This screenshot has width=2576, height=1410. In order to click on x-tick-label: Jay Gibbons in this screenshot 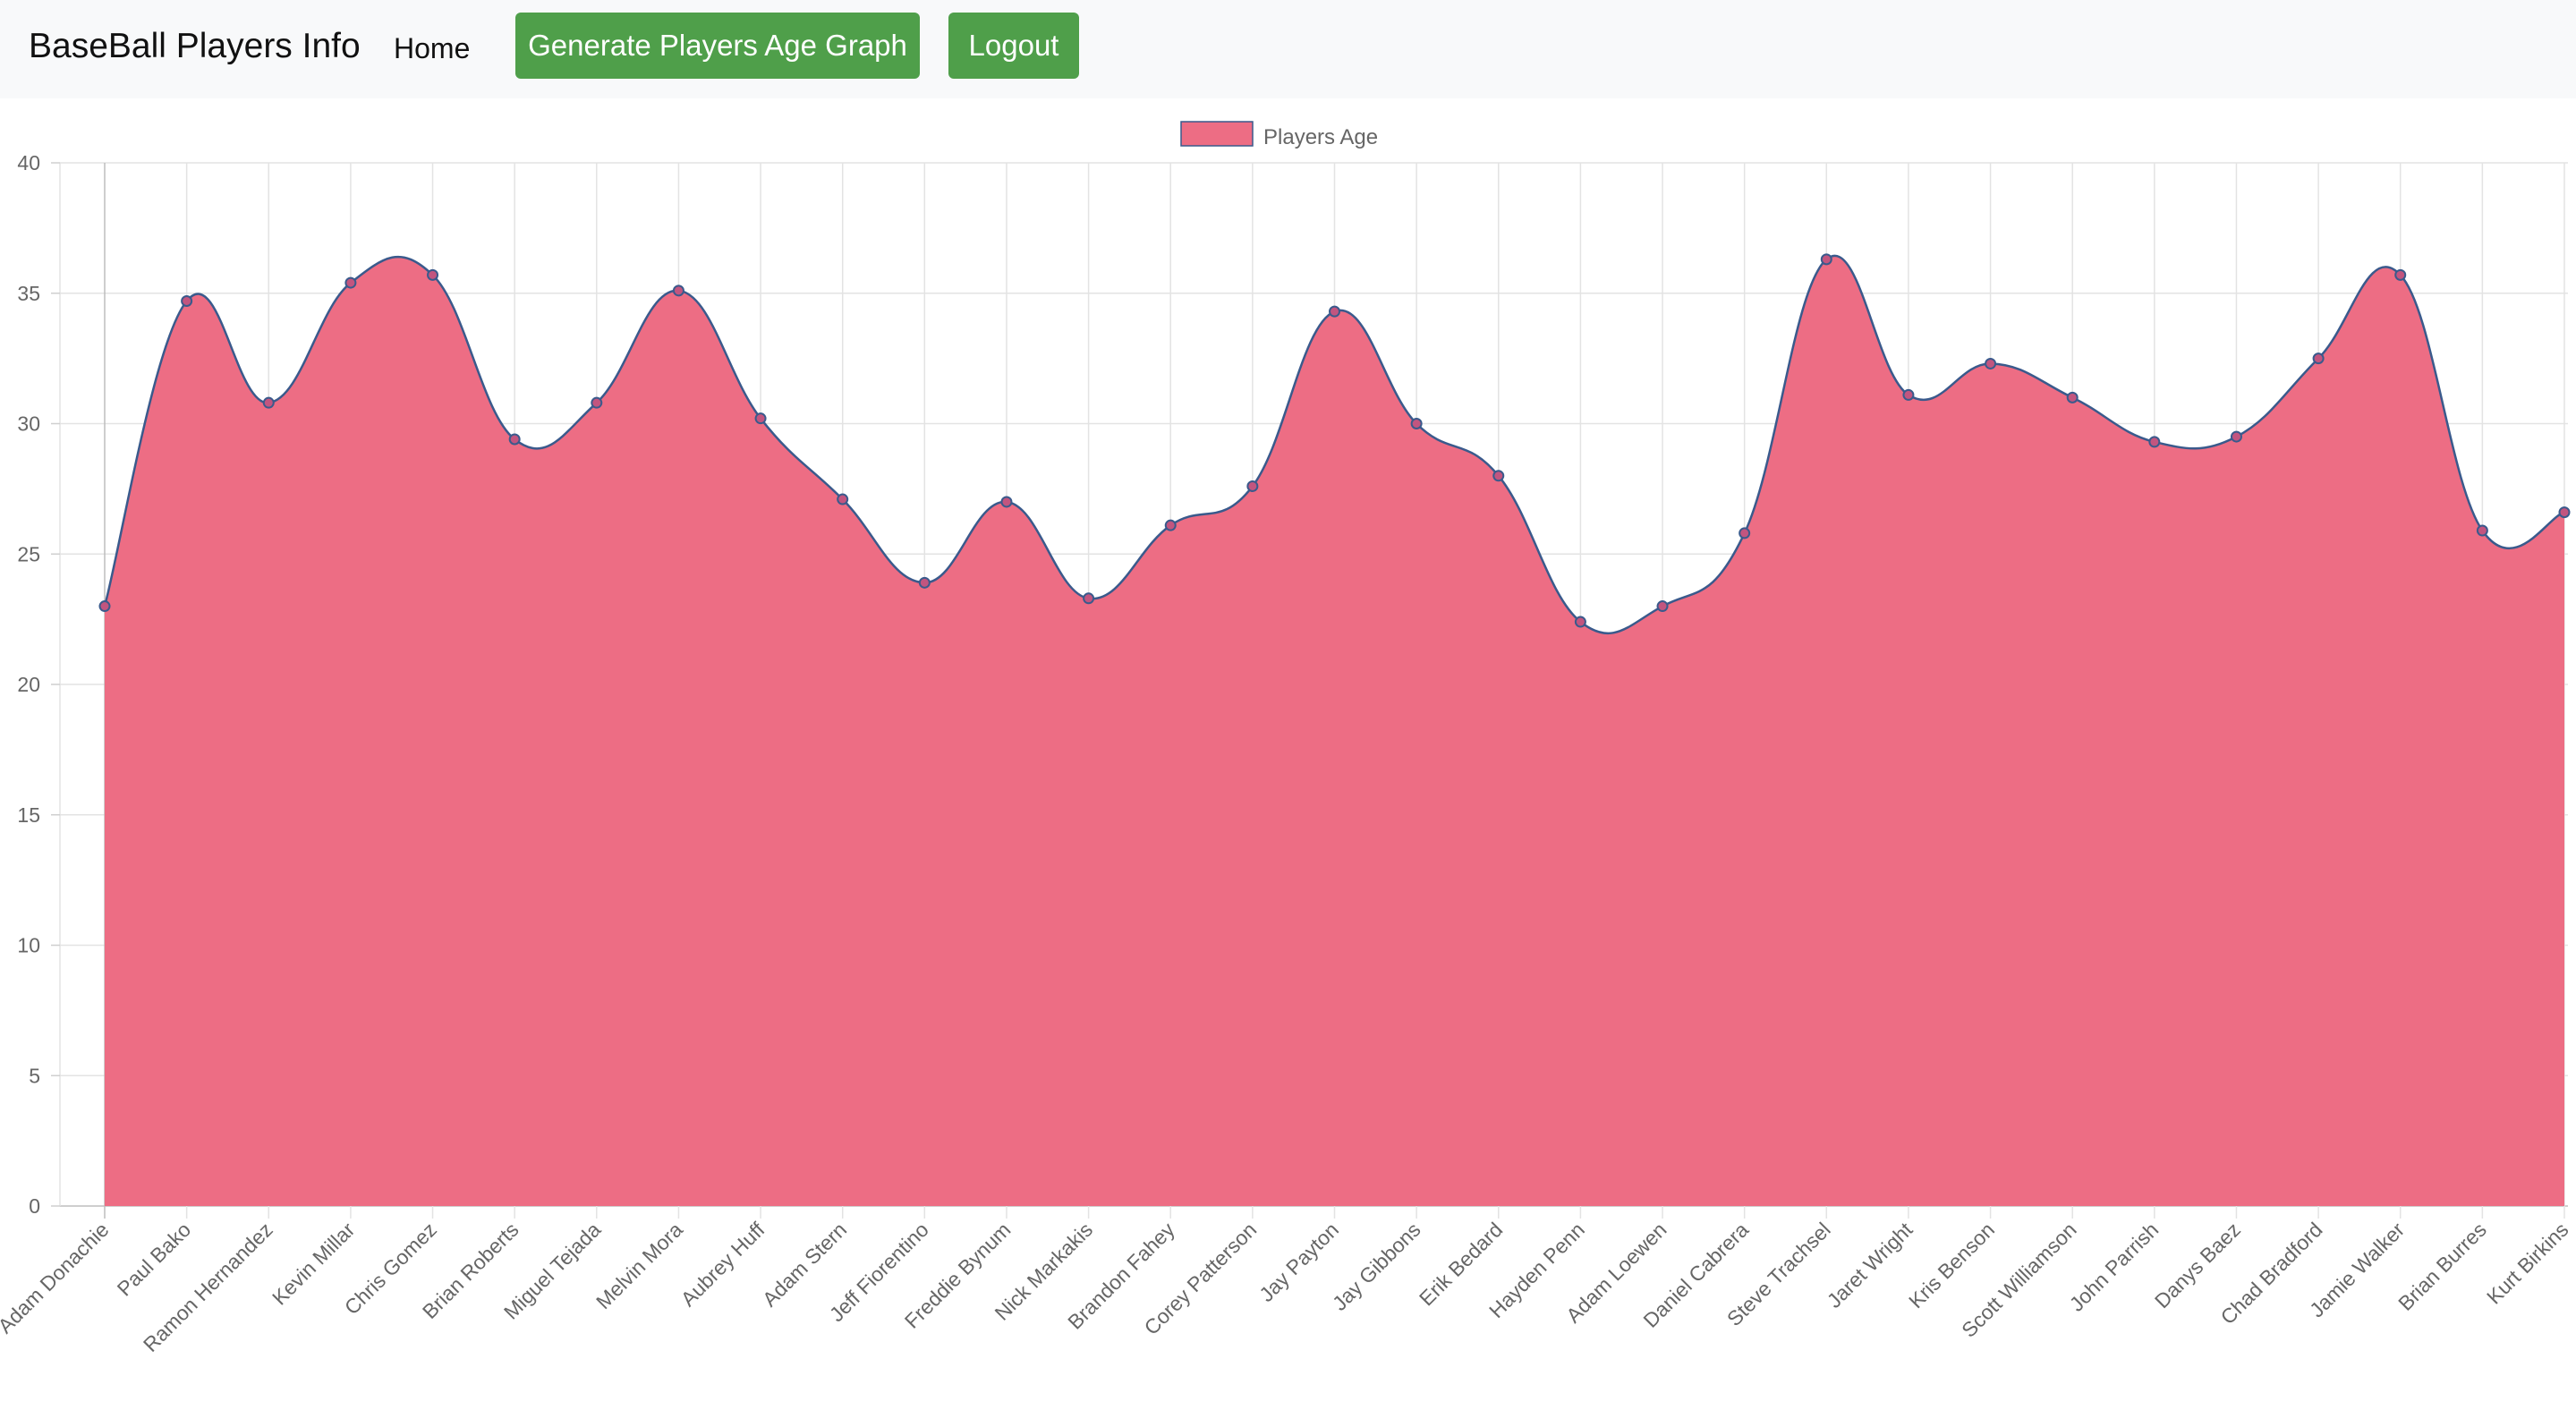, I will do `click(1376, 1267)`.